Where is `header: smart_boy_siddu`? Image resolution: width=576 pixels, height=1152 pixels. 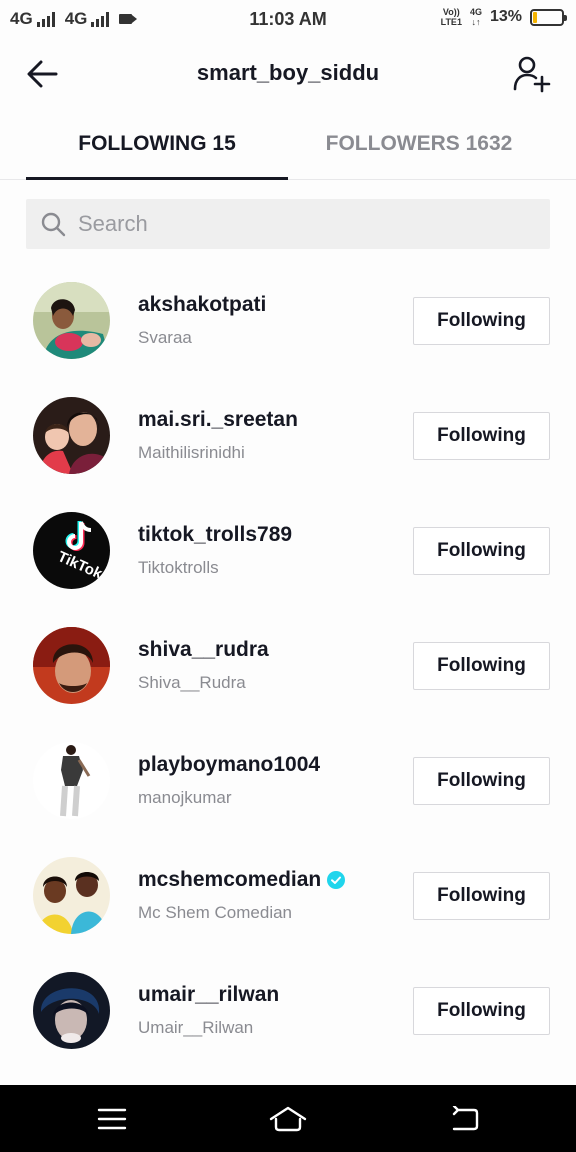 header: smart_boy_siddu is located at coordinates (288, 74).